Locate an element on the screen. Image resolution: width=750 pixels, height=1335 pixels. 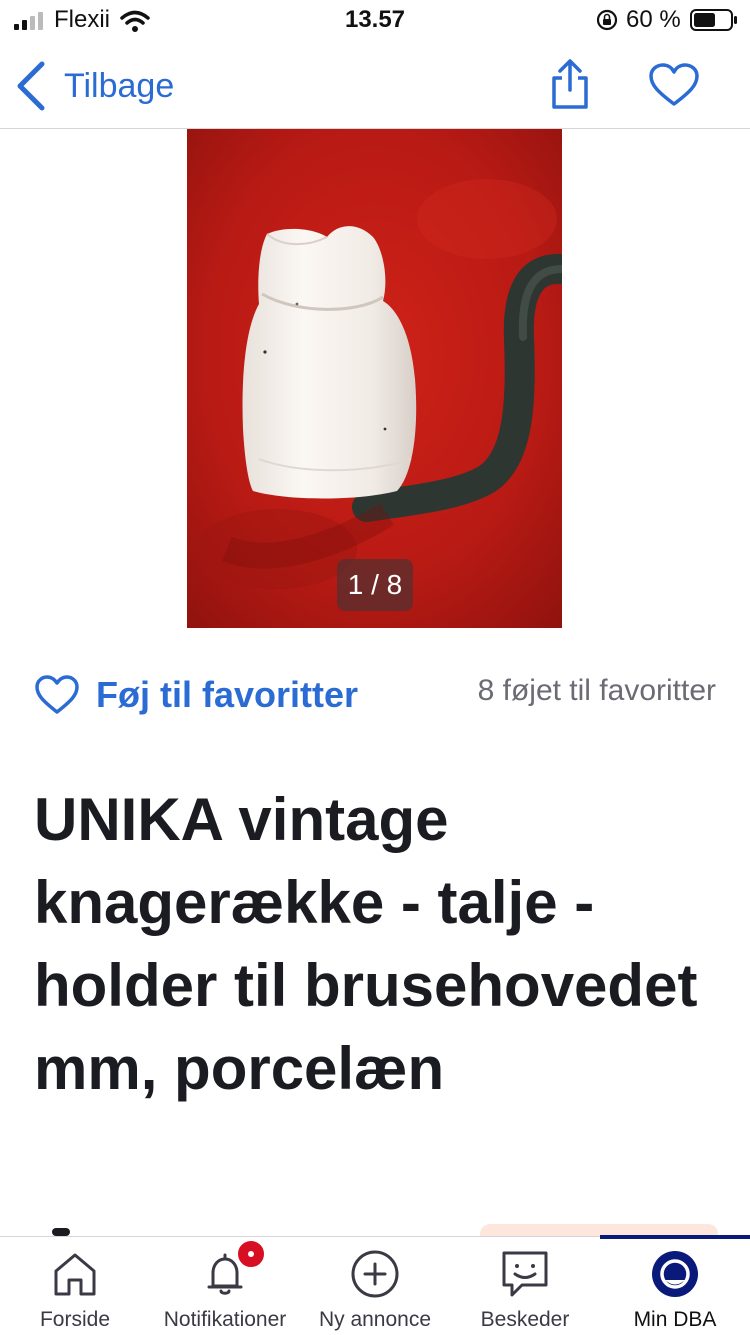
tab-beskeder: Beskeder is located at coordinates (525, 1286).